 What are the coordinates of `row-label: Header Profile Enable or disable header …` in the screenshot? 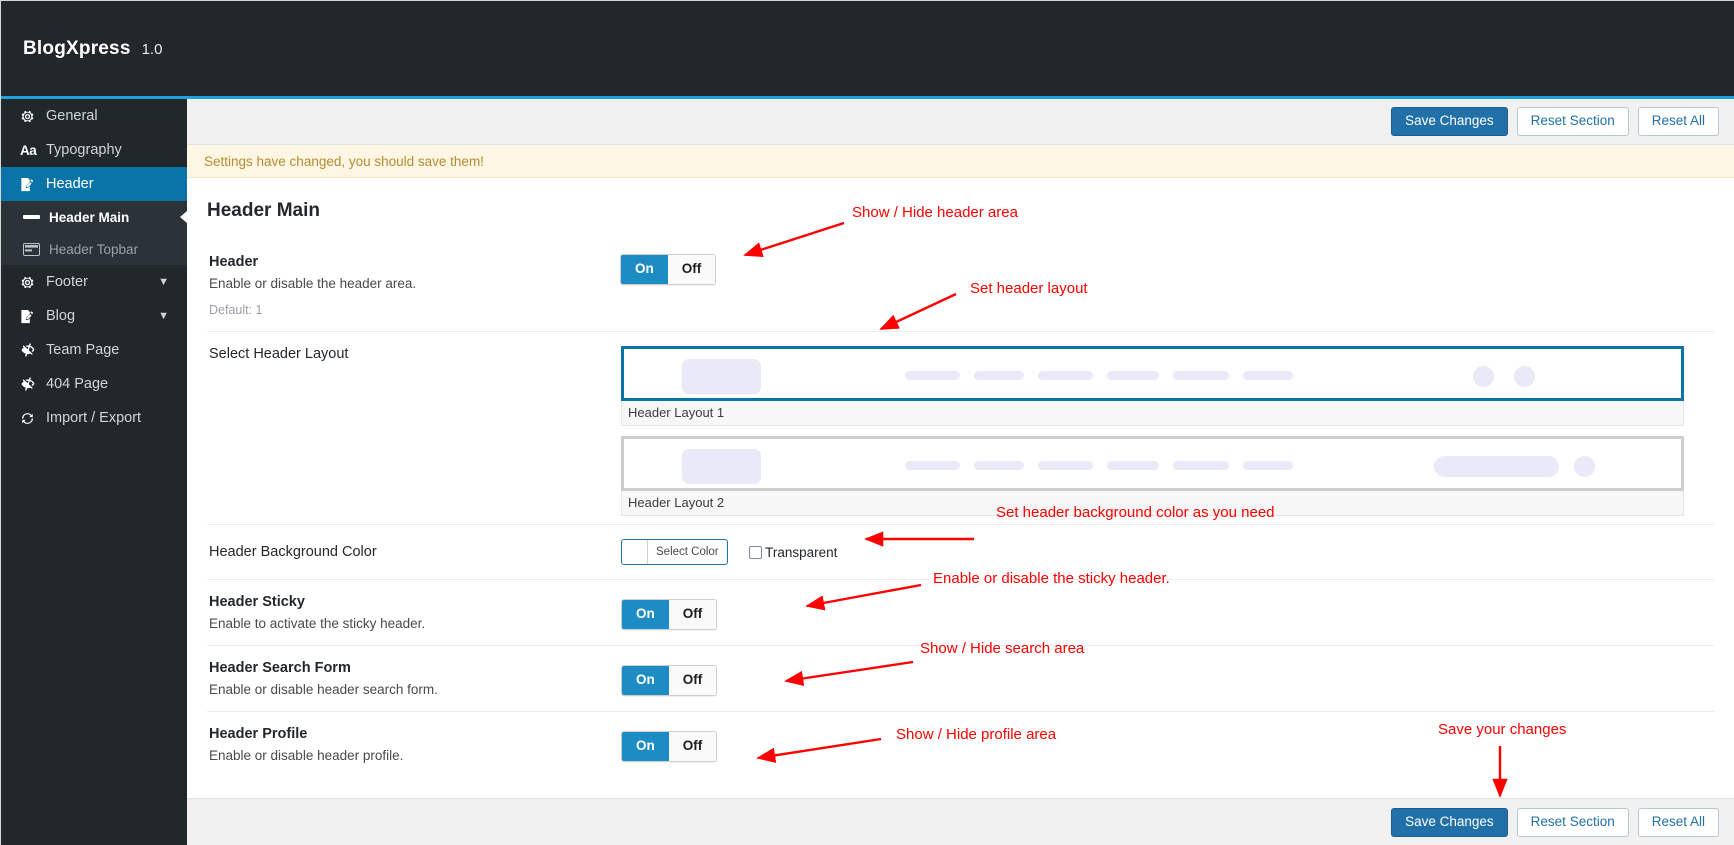 It's located at (414, 744).